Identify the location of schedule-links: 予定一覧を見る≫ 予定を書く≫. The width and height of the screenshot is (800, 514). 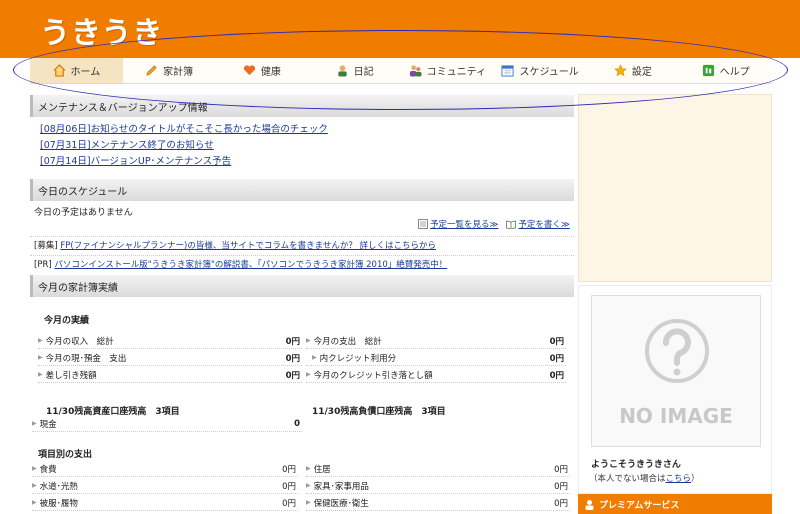
(494, 224).